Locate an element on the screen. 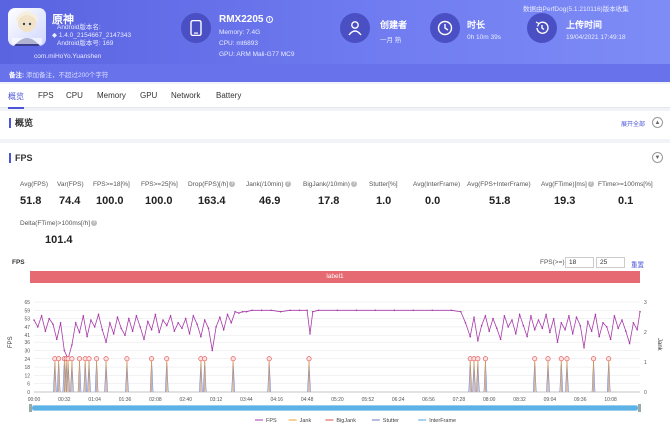 The width and height of the screenshot is (670, 426). x-tick-label: 02:08 is located at coordinates (155, 400).